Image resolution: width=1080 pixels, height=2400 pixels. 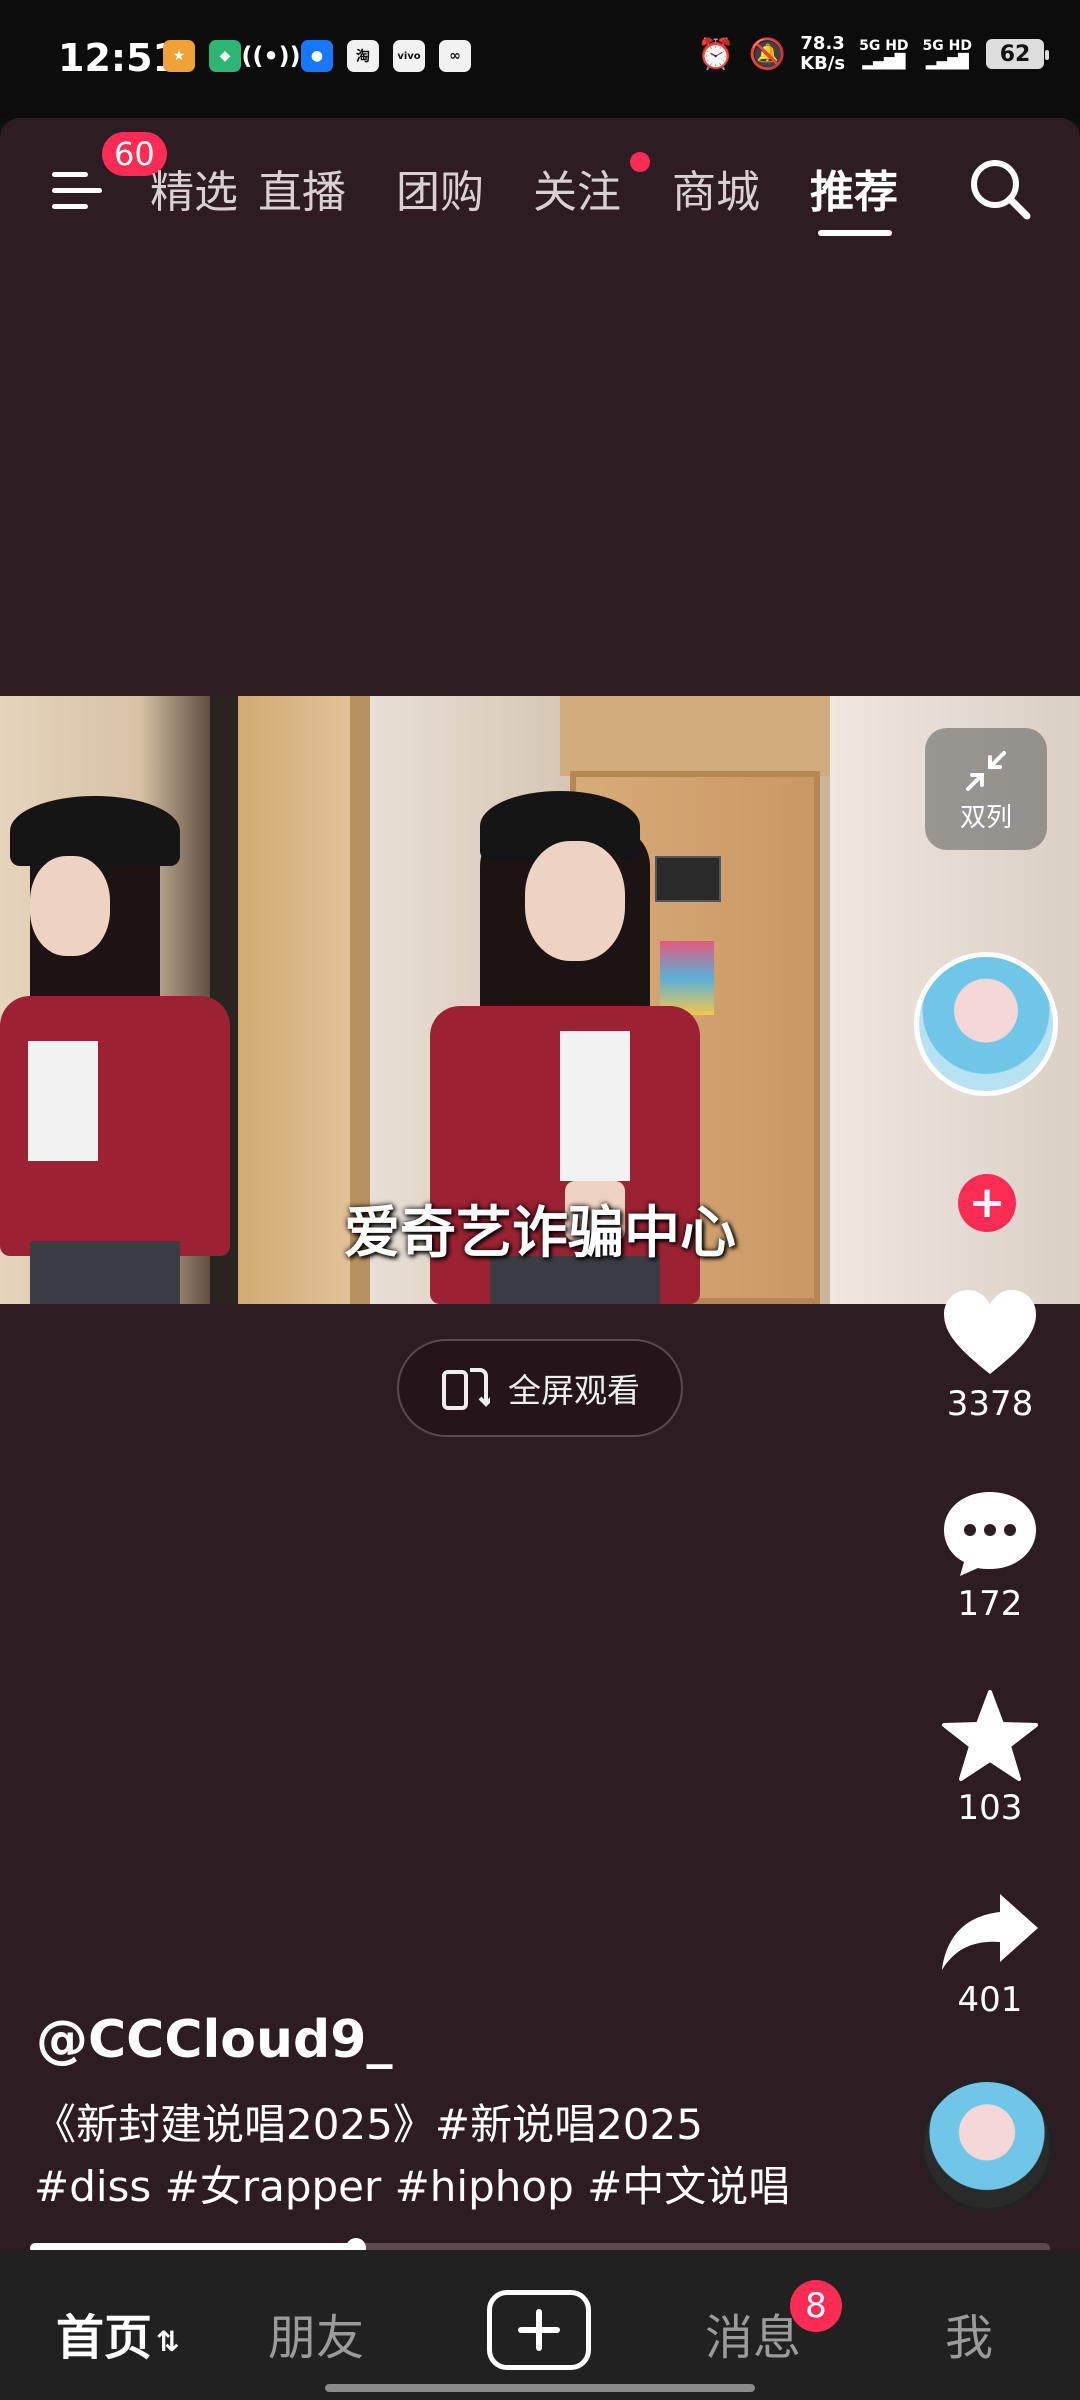 I want to click on app-icon: ∞, so click(x=455, y=56).